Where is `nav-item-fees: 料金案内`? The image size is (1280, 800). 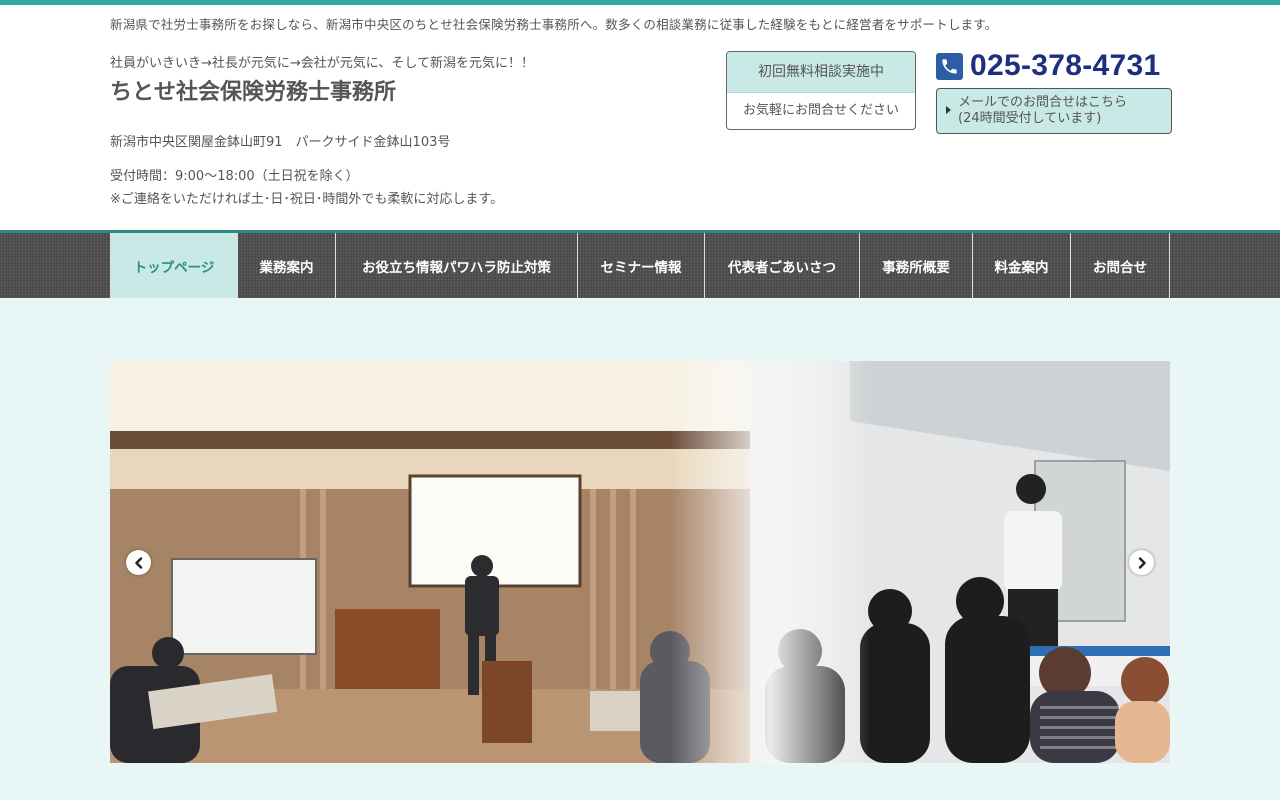 nav-item-fees: 料金案内 is located at coordinates (1022, 265).